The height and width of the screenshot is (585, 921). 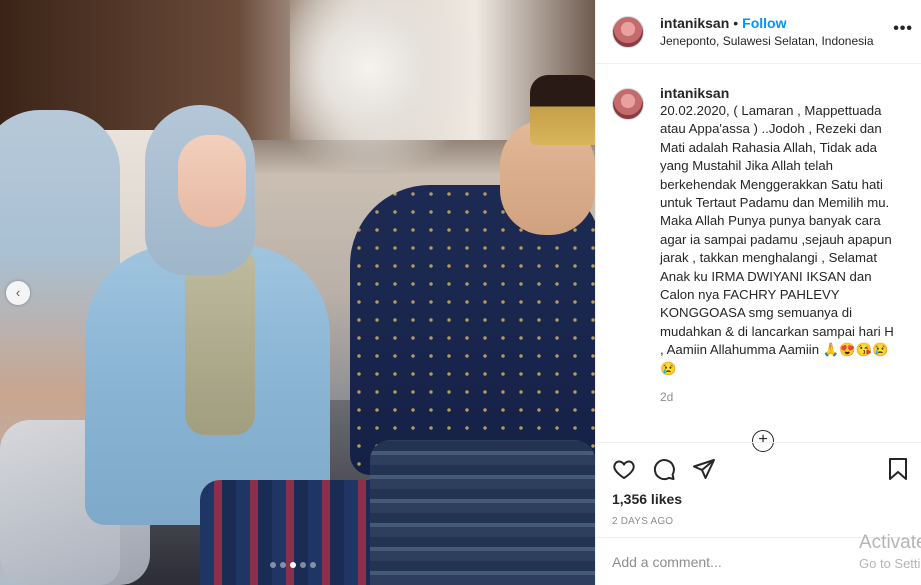 What do you see at coordinates (761, 521) in the screenshot?
I see `post-time-ago: 2 DAYS AGO` at bounding box center [761, 521].